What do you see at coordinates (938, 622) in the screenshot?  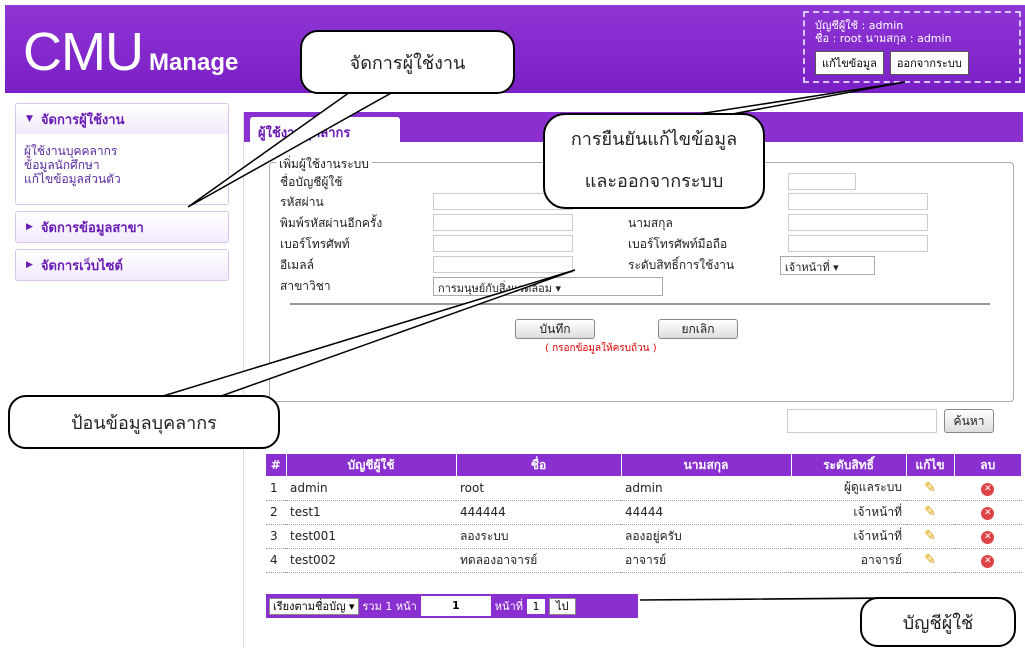 I see `callout-user-account: บัญชีผู้ใช้` at bounding box center [938, 622].